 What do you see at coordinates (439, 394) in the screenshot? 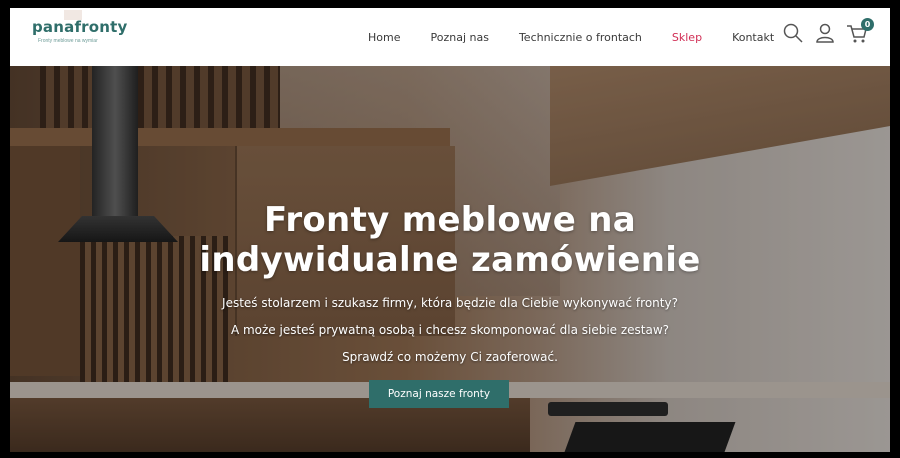
I see `discover-fronts-button: Poznaj nasze fronty` at bounding box center [439, 394].